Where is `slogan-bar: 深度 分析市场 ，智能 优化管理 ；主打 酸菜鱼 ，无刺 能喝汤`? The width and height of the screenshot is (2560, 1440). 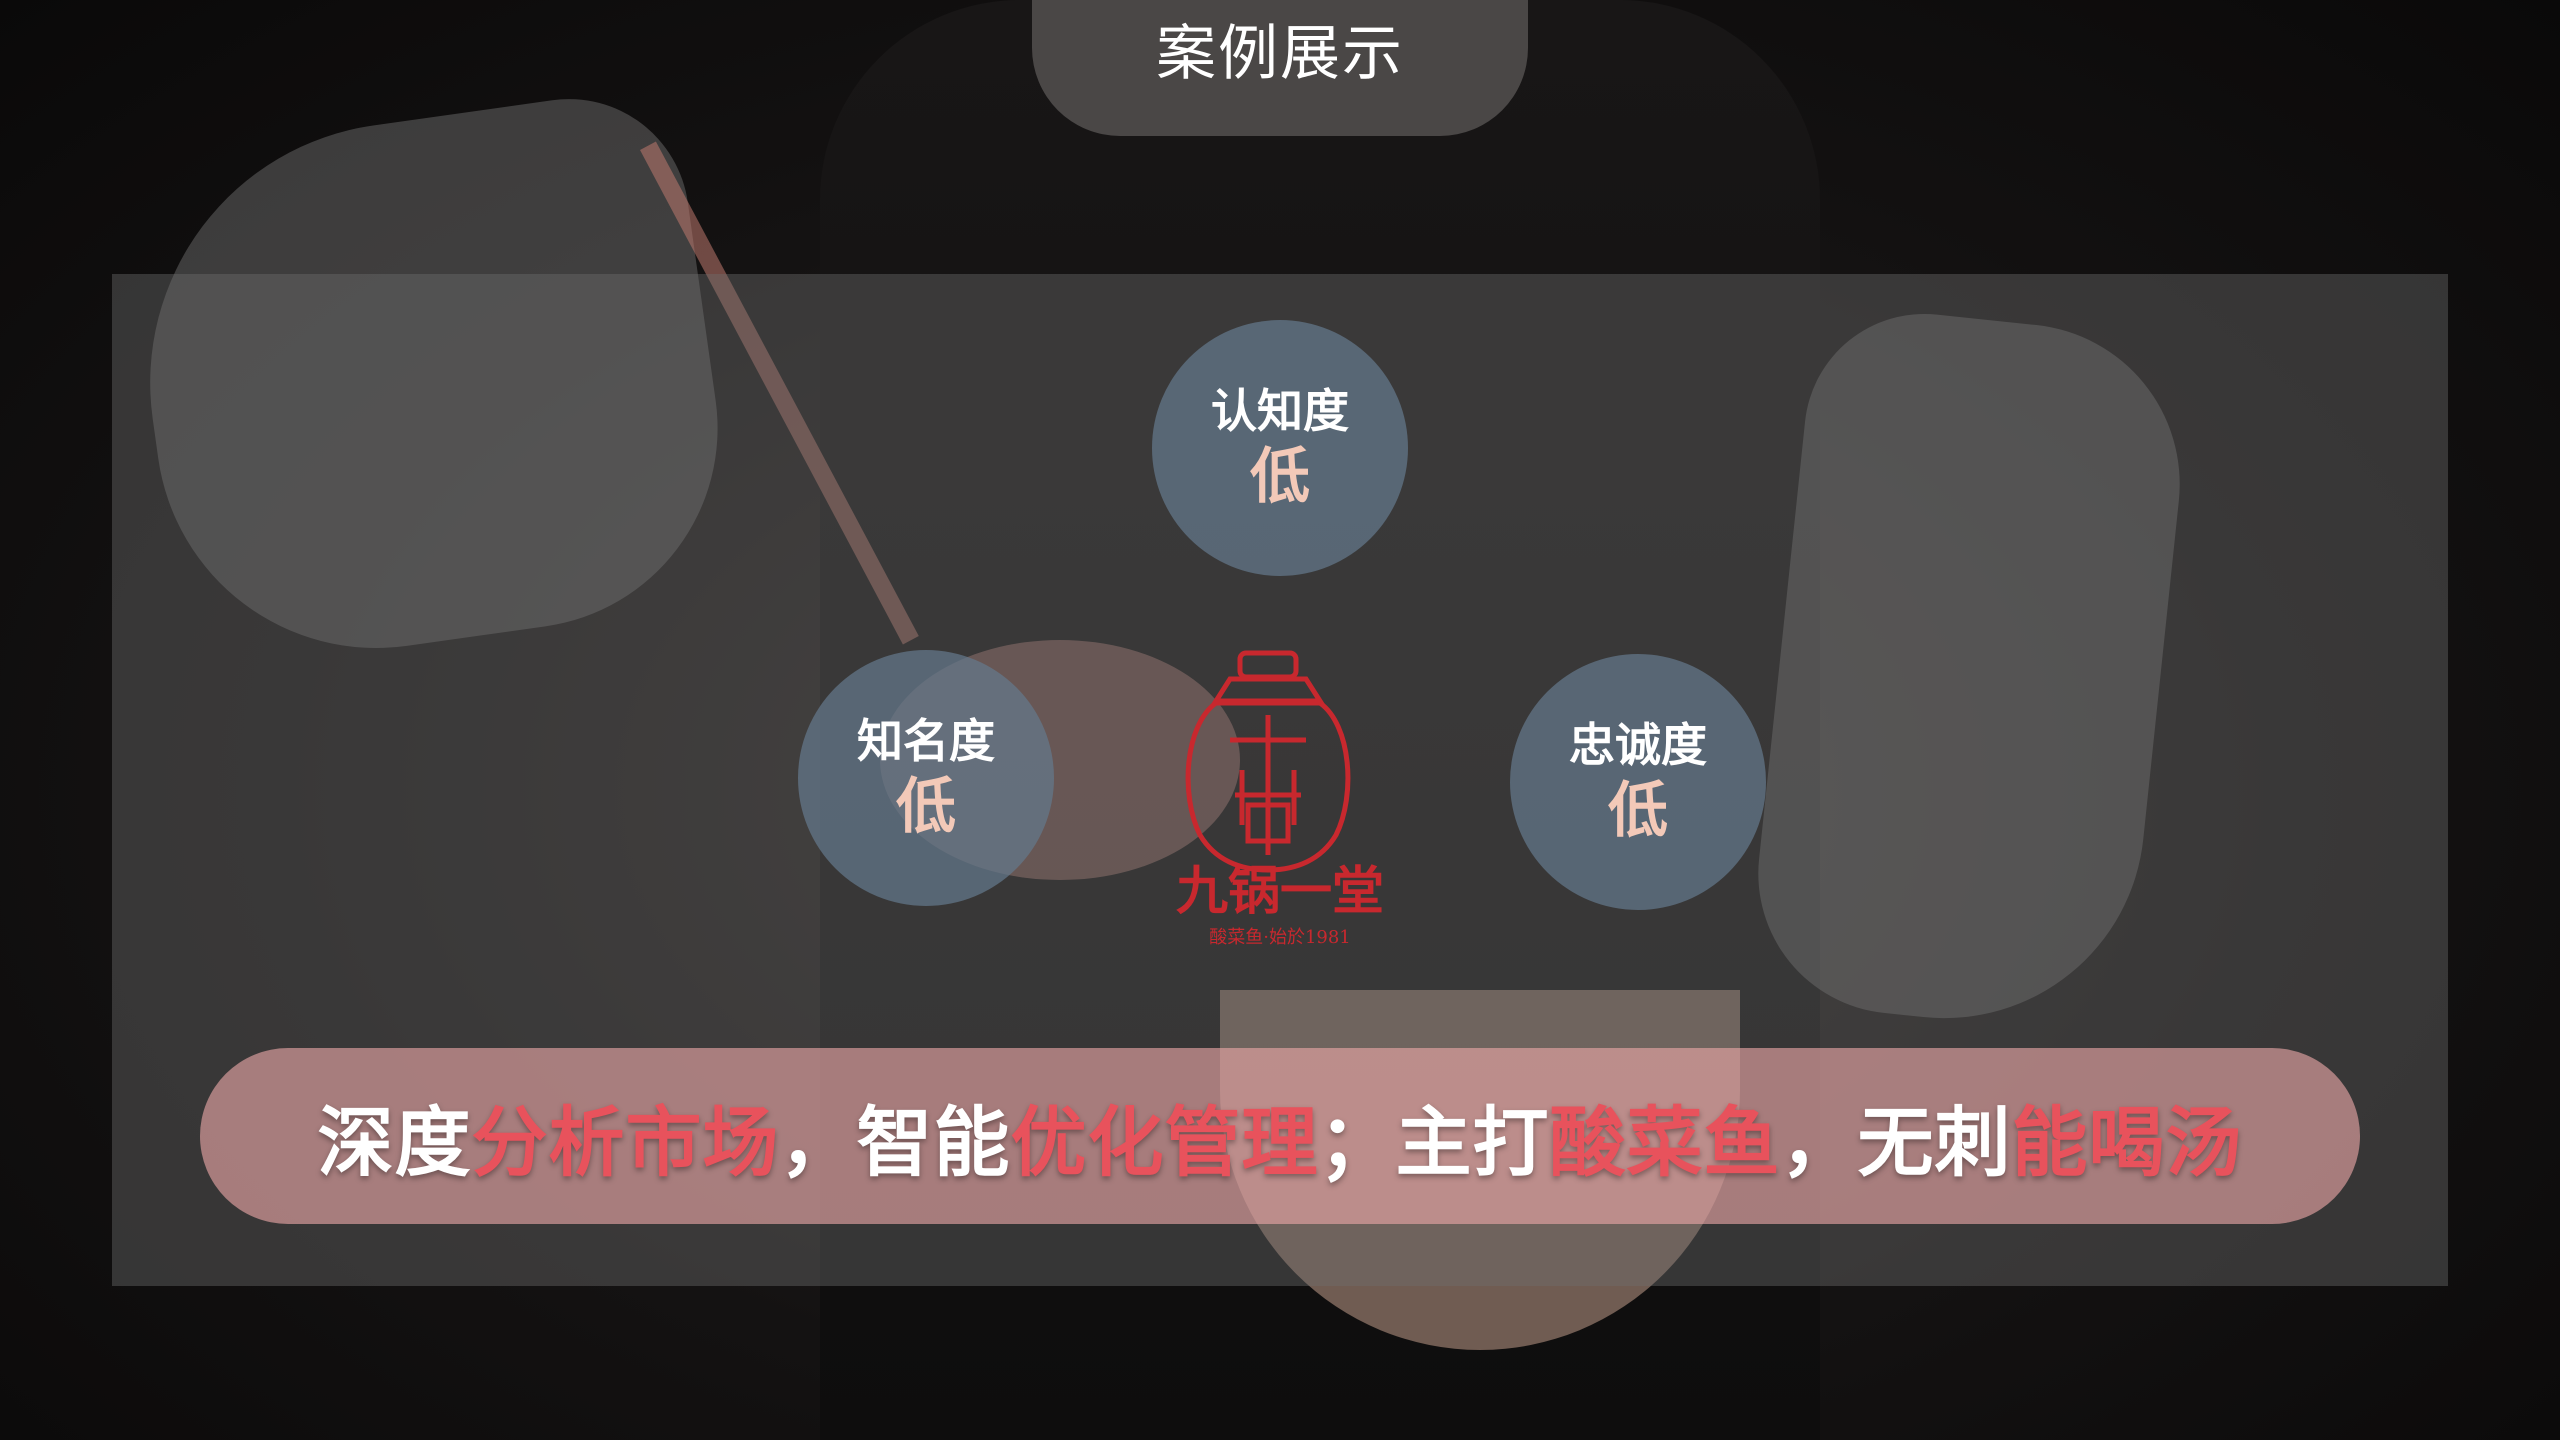 slogan-bar: 深度 分析市场 ，智能 优化管理 ；主打 酸菜鱼 ，无刺 能喝汤 is located at coordinates (1280, 1136).